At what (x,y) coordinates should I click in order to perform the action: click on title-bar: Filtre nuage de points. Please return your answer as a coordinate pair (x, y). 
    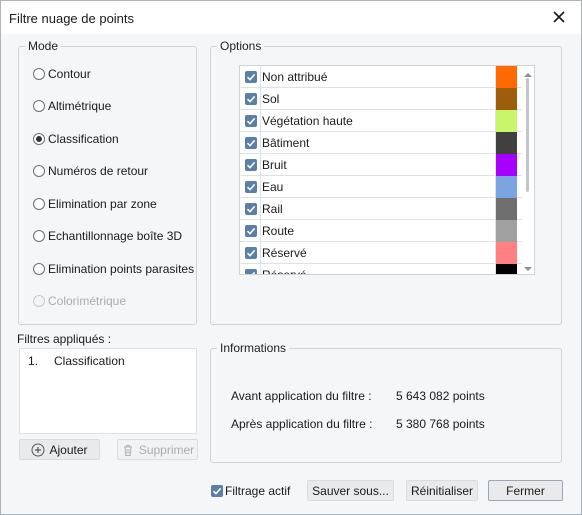
    Looking at the image, I should click on (291, 17).